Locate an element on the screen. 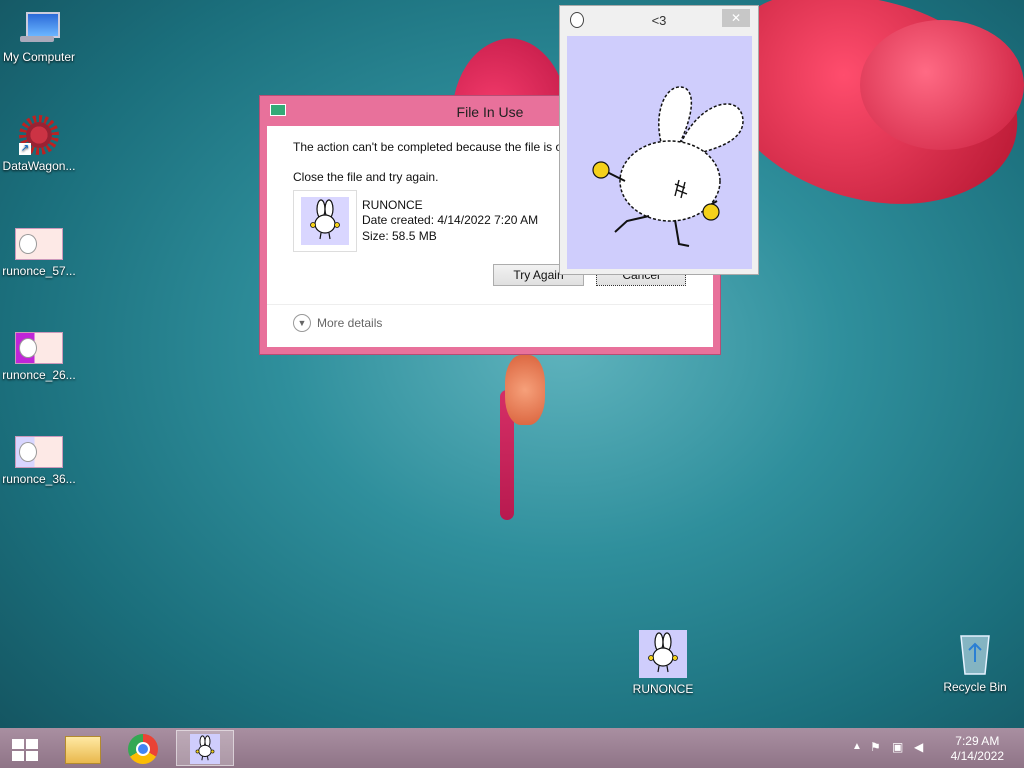  taskbar-clock: 7:29 AM 4/14/2022 is located at coordinates (977, 749).